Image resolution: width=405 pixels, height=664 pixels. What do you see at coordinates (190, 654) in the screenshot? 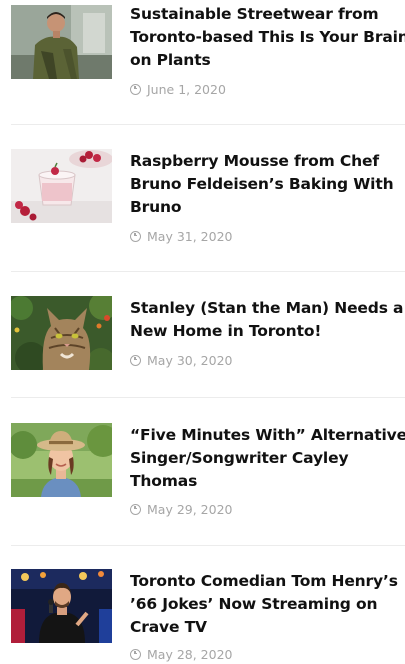
I see `article-date: May 28, 2020` at bounding box center [190, 654].